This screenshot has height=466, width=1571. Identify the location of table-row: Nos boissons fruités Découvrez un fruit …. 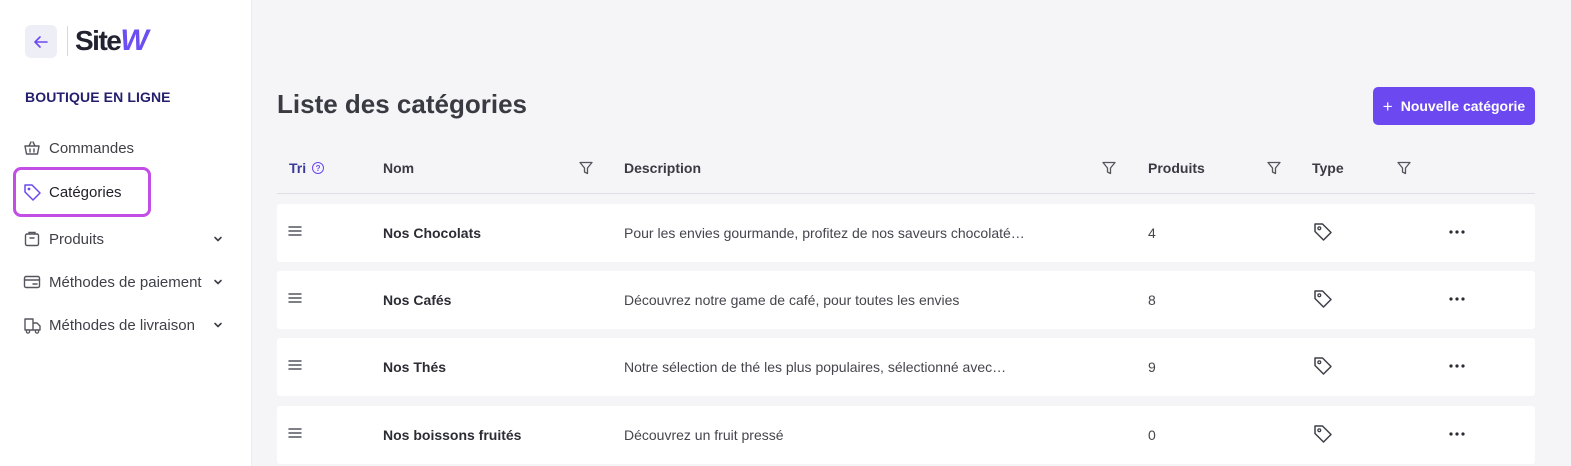
(906, 435).